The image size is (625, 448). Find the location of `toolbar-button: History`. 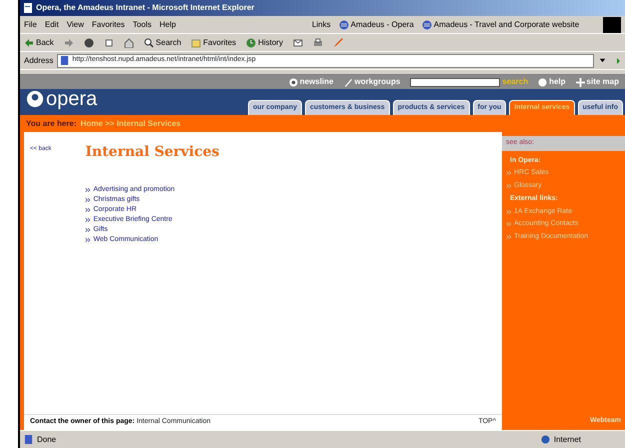

toolbar-button: History is located at coordinates (270, 42).